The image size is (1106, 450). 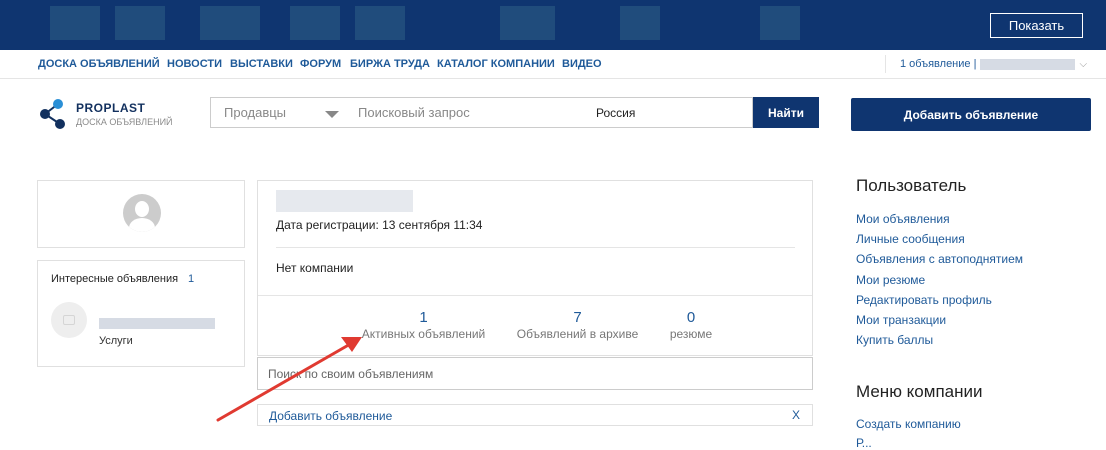 I want to click on username-redacted, so click(x=1028, y=64).